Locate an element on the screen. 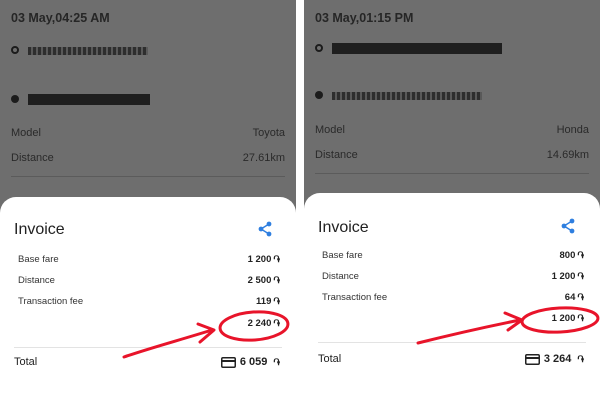  circled-value: 2 240 ֏ is located at coordinates (263, 323).